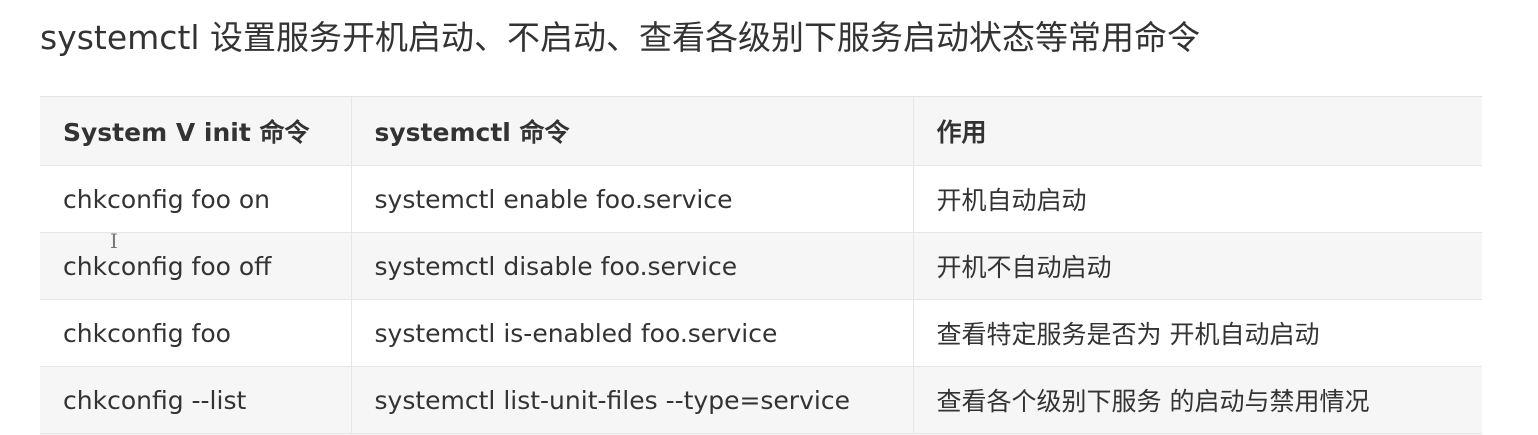 The width and height of the screenshot is (1538, 435). What do you see at coordinates (632, 400) in the screenshot?
I see `cell-systemctl-command: systemctl list-unit-files --type=service` at bounding box center [632, 400].